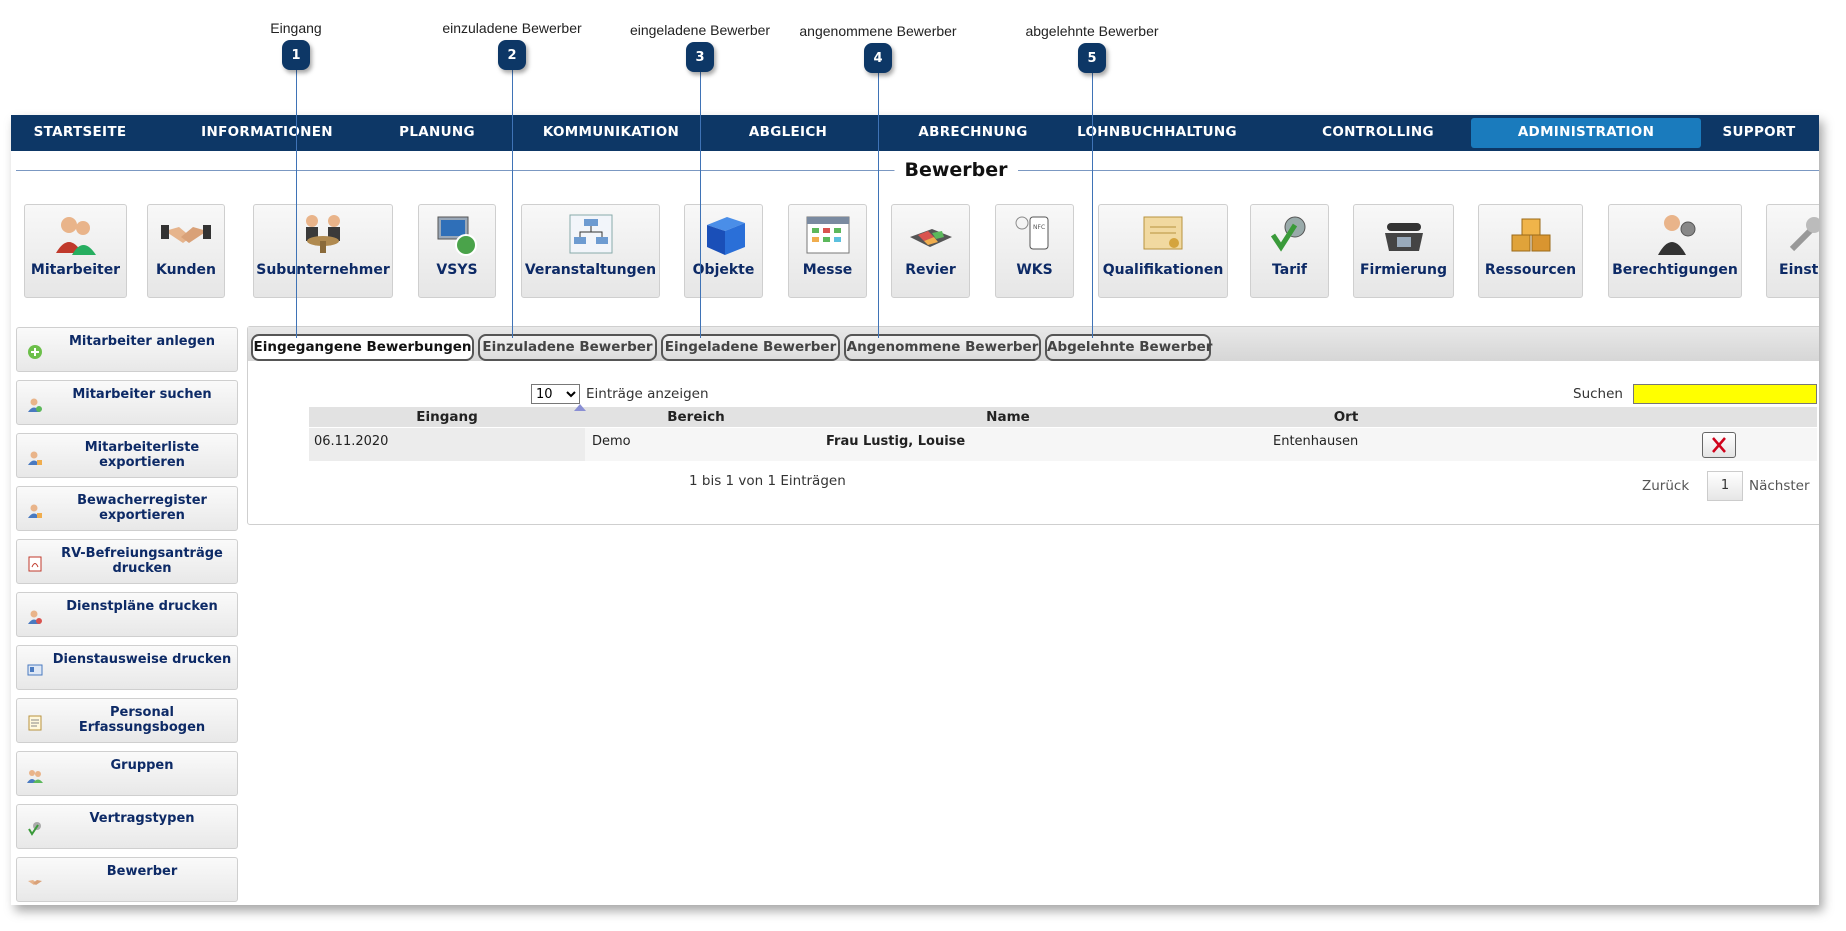 This screenshot has height=931, width=1846. What do you see at coordinates (1598, 394) in the screenshot?
I see `search-label: Suchen` at bounding box center [1598, 394].